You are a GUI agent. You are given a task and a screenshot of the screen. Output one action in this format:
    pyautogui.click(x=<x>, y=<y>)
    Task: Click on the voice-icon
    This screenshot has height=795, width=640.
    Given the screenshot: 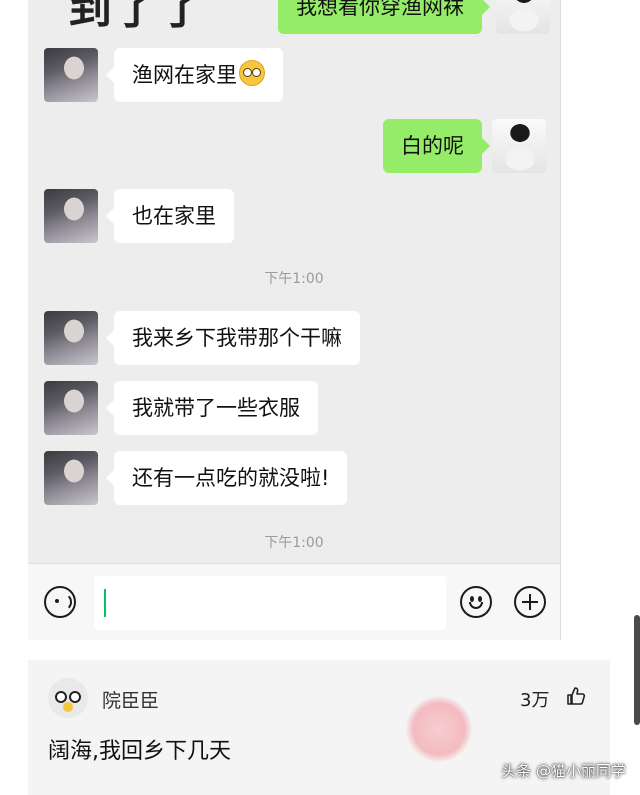 What is the action you would take?
    pyautogui.click(x=60, y=602)
    